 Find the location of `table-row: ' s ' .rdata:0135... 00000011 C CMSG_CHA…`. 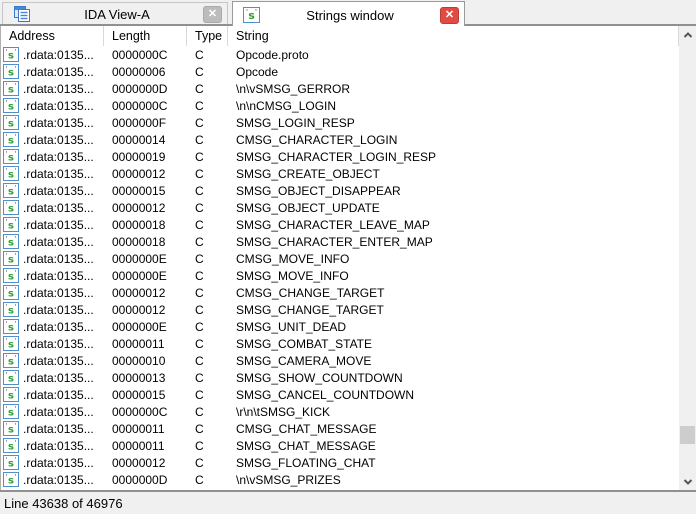

table-row: ' s ' .rdata:0135... 00000011 C CMSG_CHA… is located at coordinates (340, 428).